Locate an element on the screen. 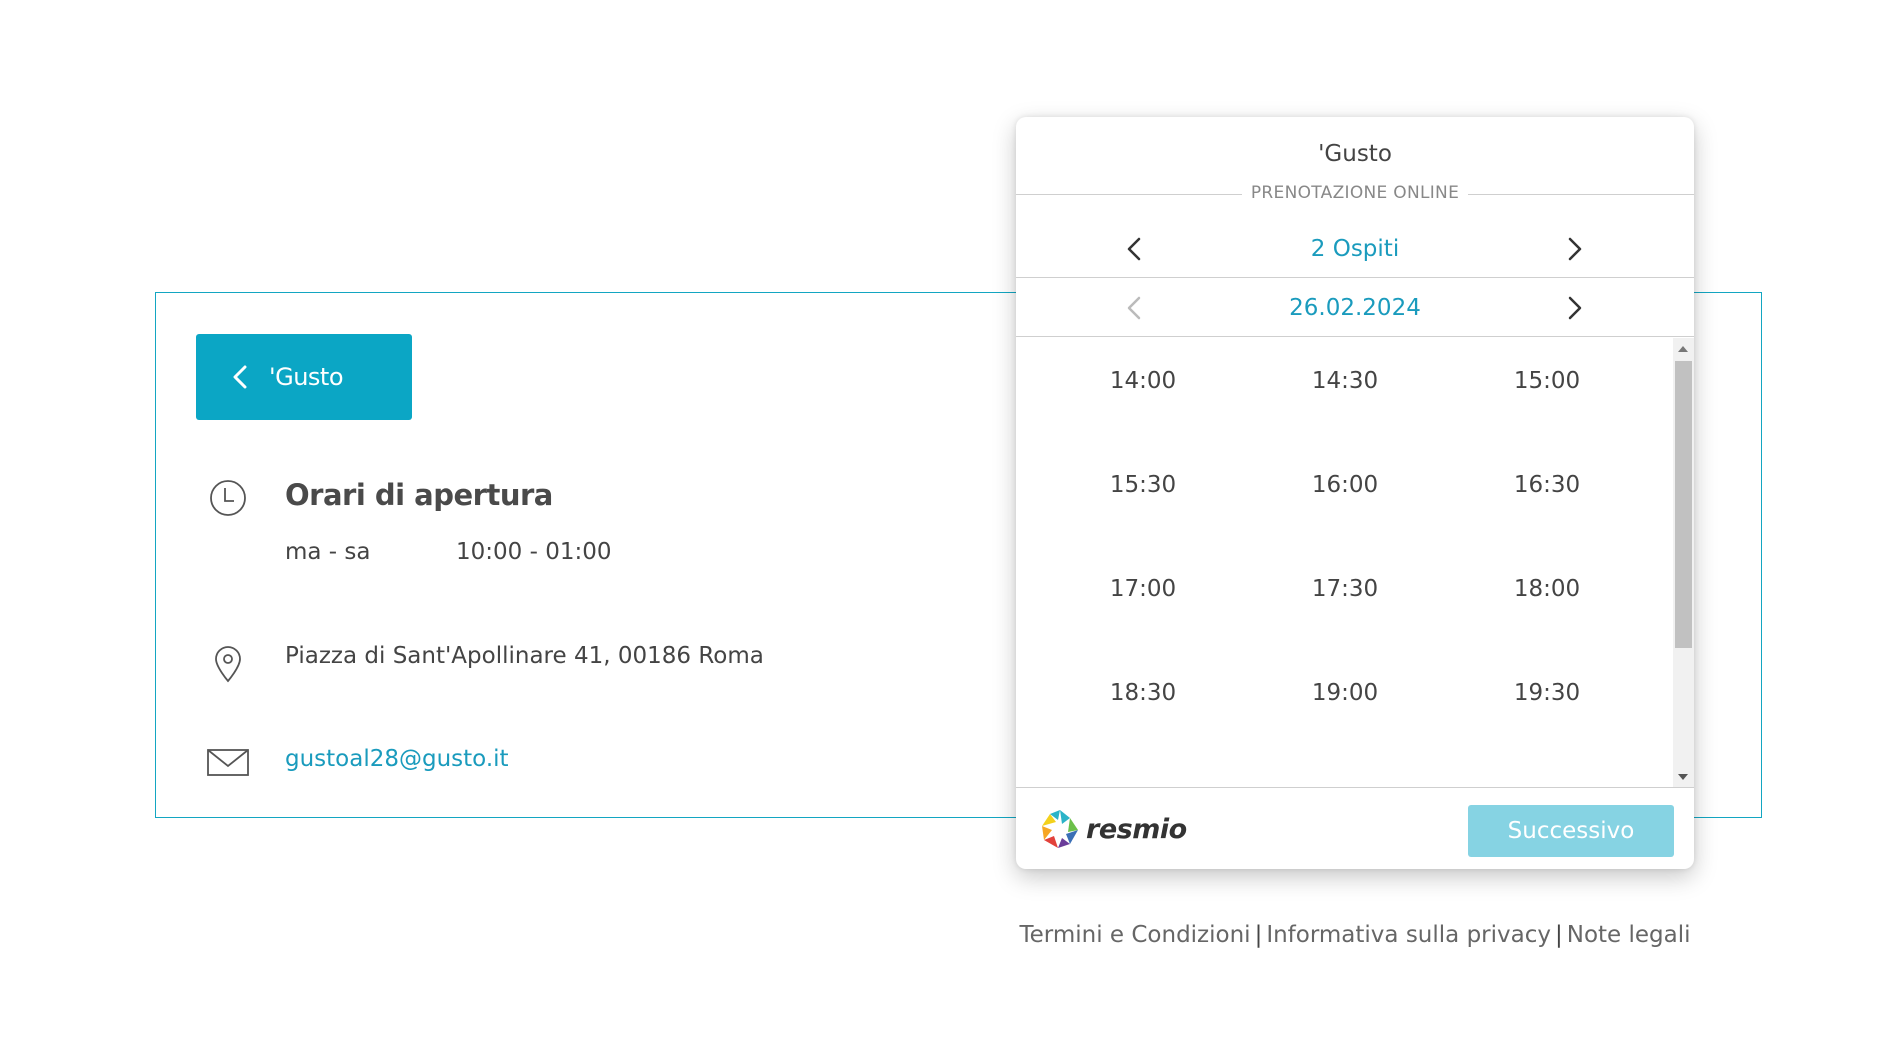 This screenshot has height=1038, width=1896. scrollbar-thumb is located at coordinates (1683, 504).